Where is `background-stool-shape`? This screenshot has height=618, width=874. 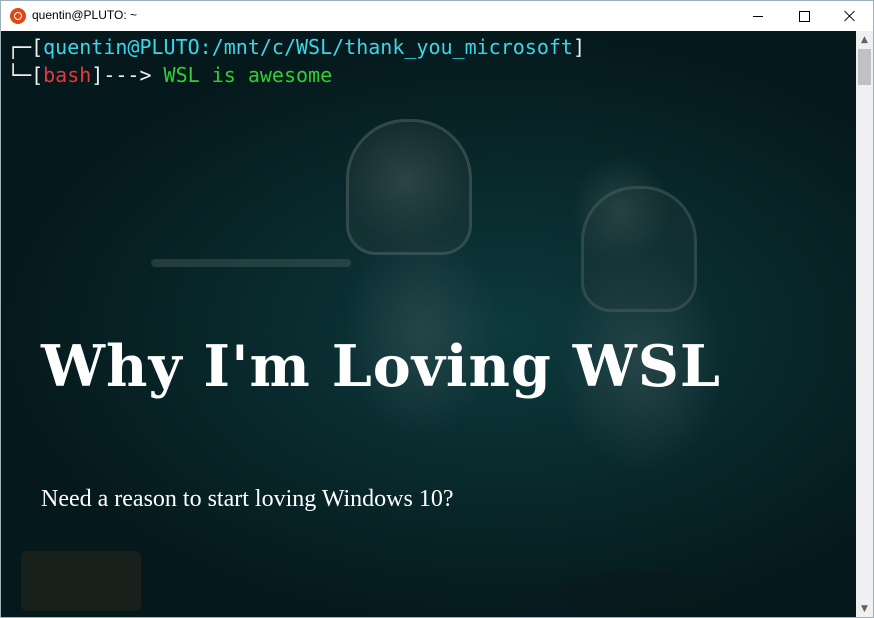
background-stool-shape is located at coordinates (646, 591).